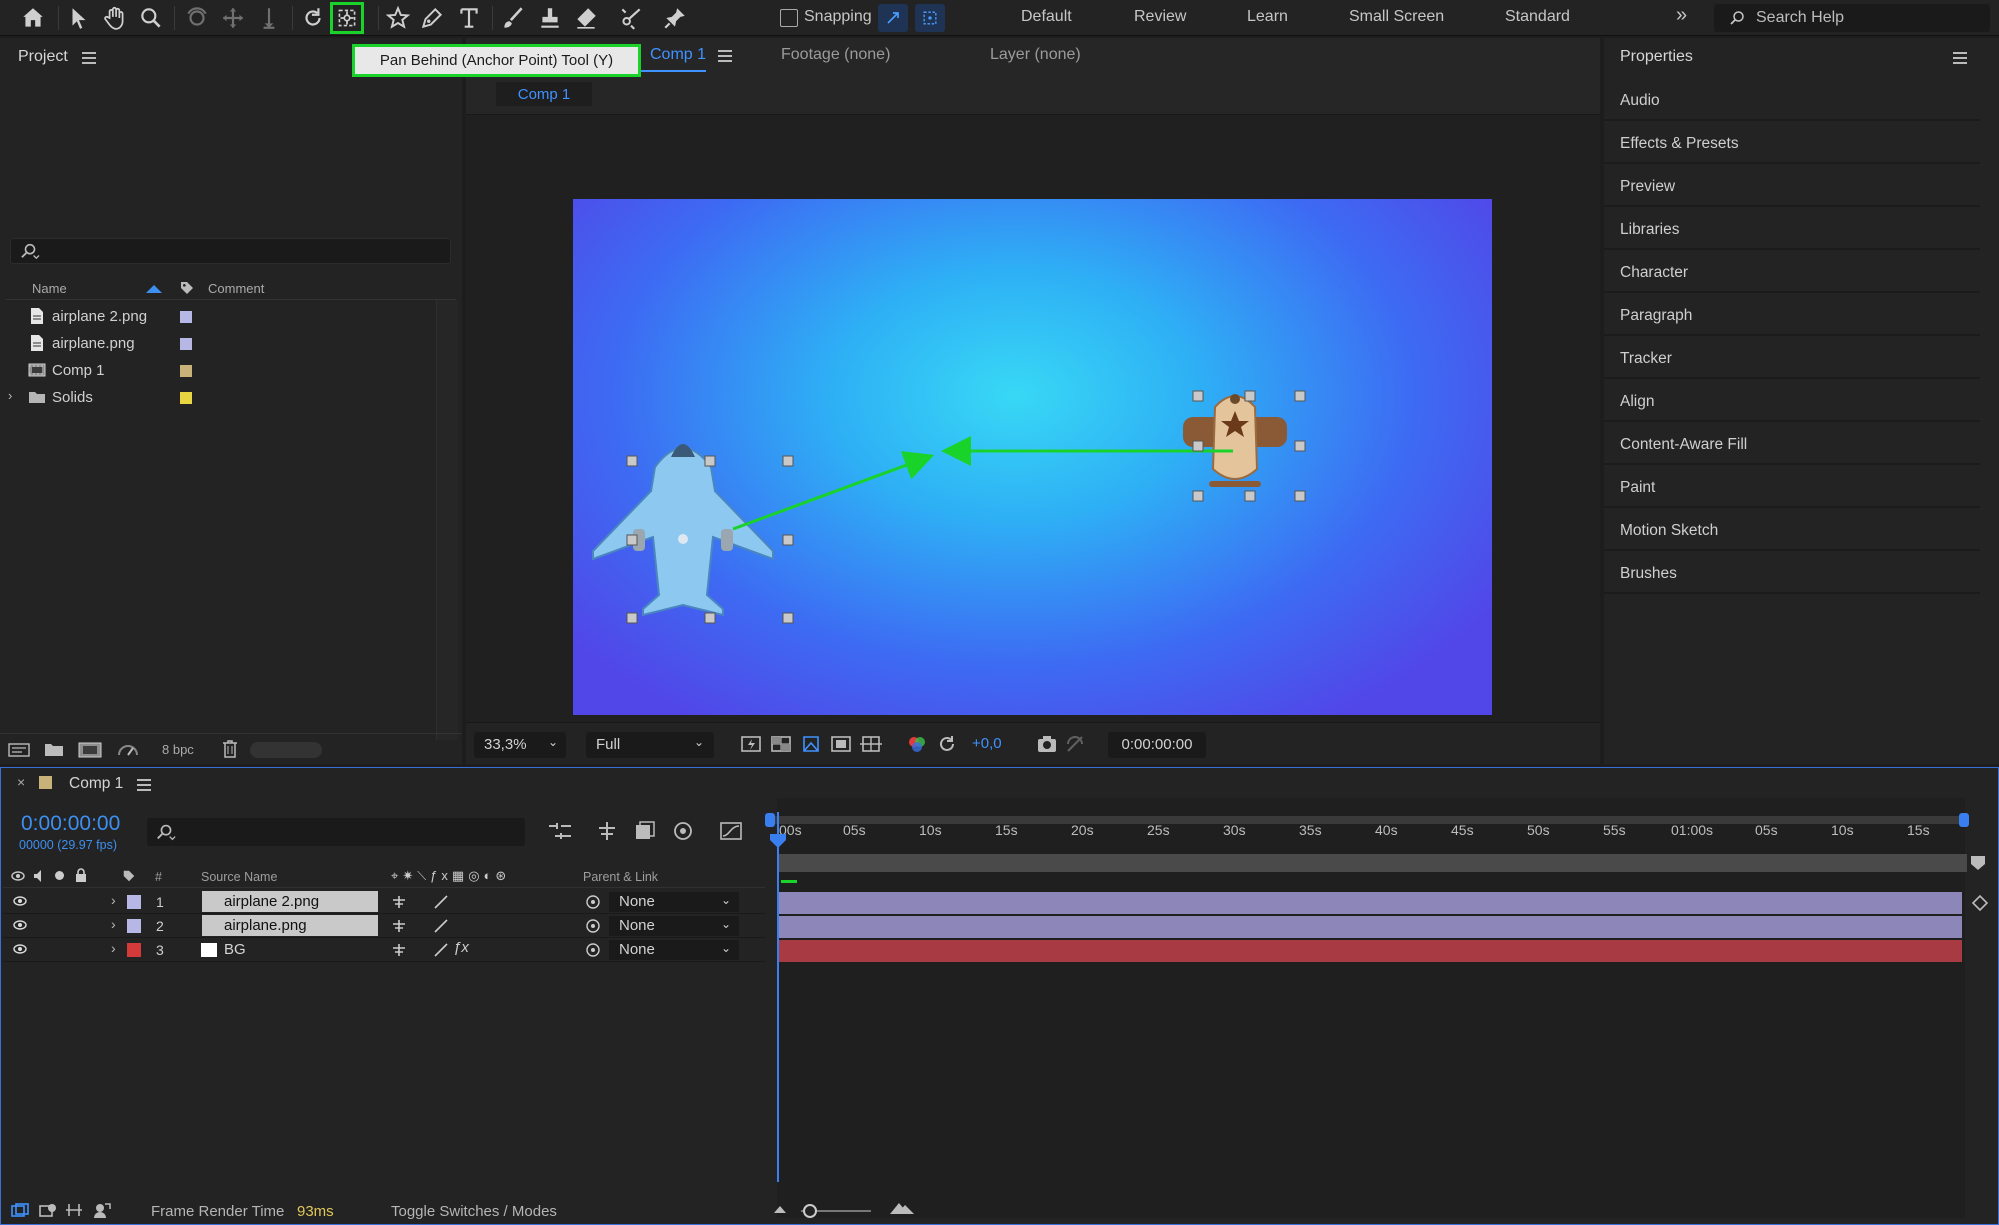 Image resolution: width=1999 pixels, height=1225 pixels. What do you see at coordinates (144, 785) in the screenshot?
I see `timeline-tab-menu-icon` at bounding box center [144, 785].